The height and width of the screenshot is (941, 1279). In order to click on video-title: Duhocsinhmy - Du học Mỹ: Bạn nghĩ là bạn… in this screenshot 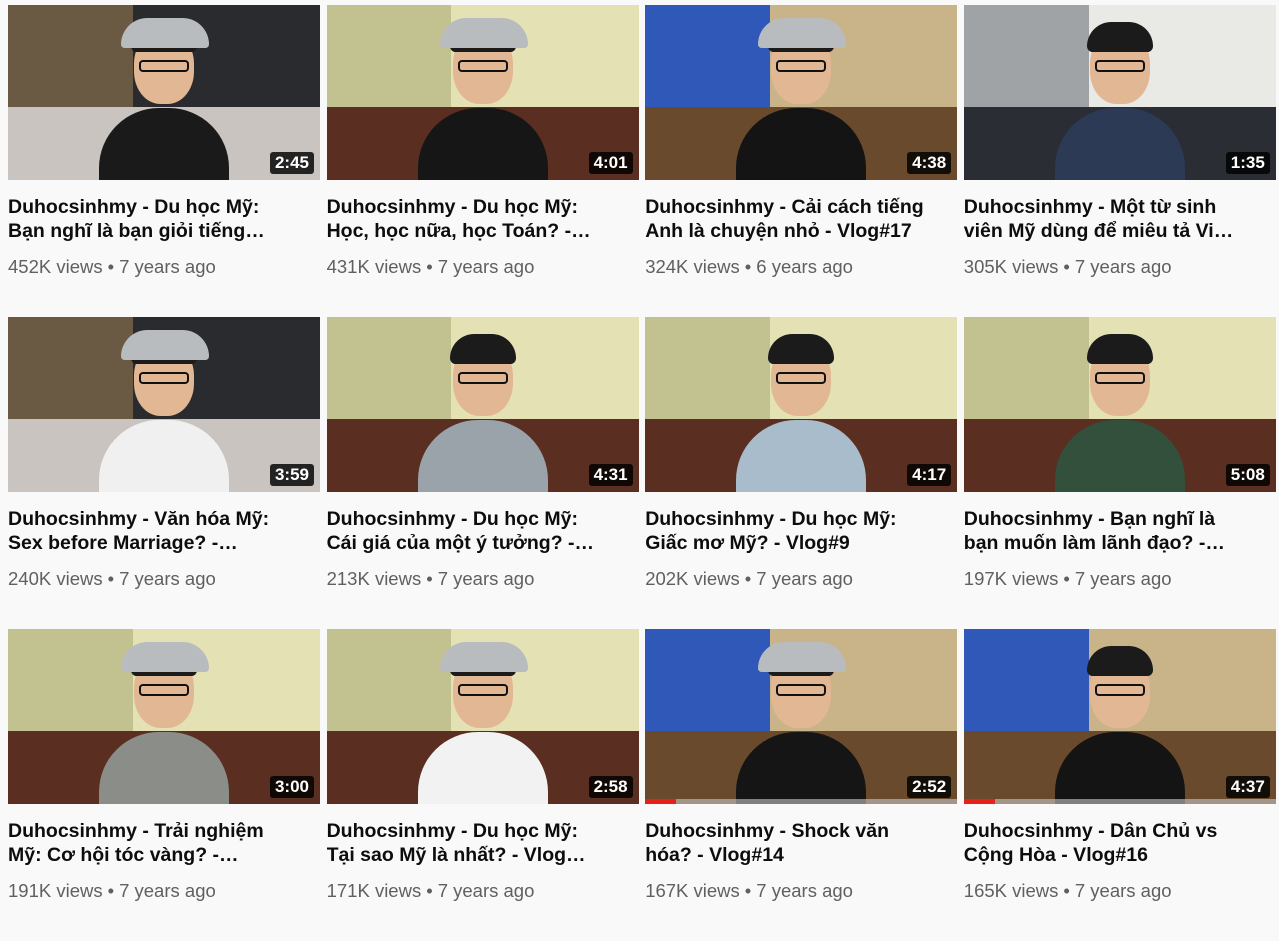, I will do `click(158, 219)`.